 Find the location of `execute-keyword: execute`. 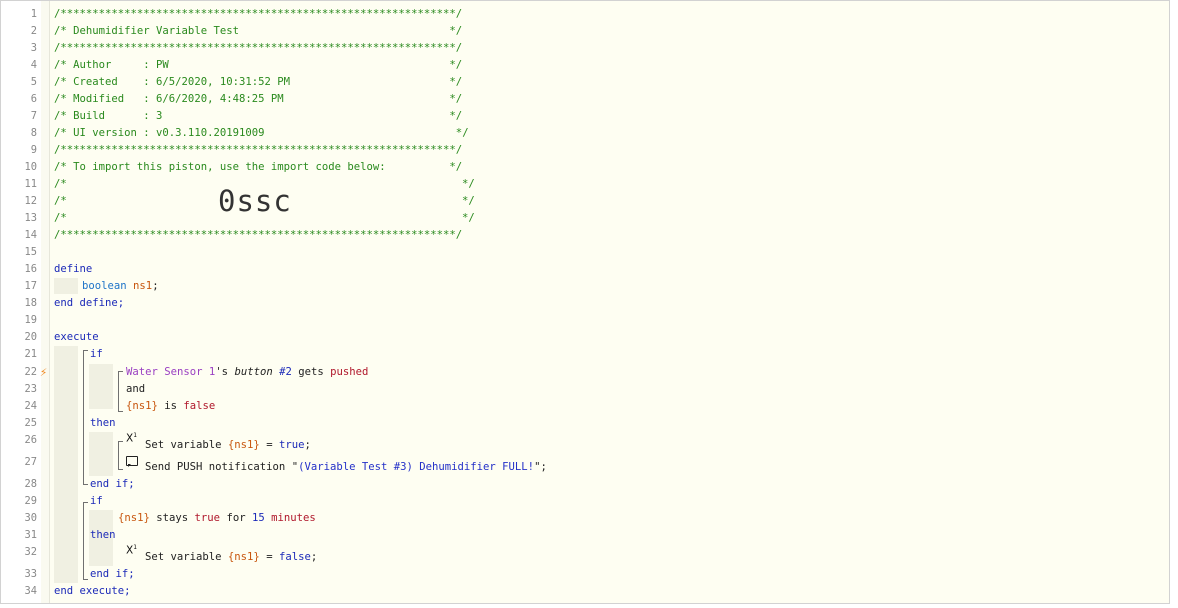

execute-keyword: execute is located at coordinates (76, 337).